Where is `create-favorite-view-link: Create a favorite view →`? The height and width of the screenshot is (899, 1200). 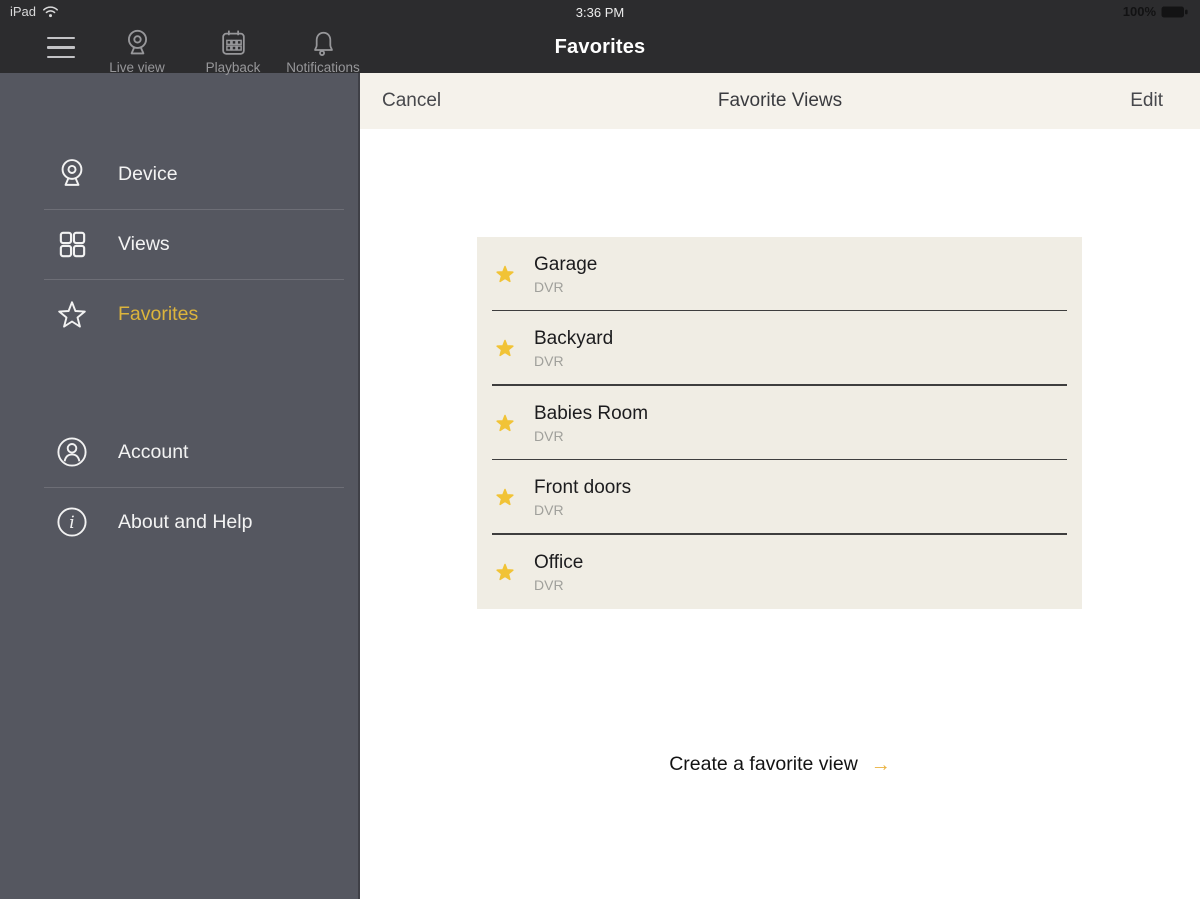
create-favorite-view-link: Create a favorite view → is located at coordinates (780, 764).